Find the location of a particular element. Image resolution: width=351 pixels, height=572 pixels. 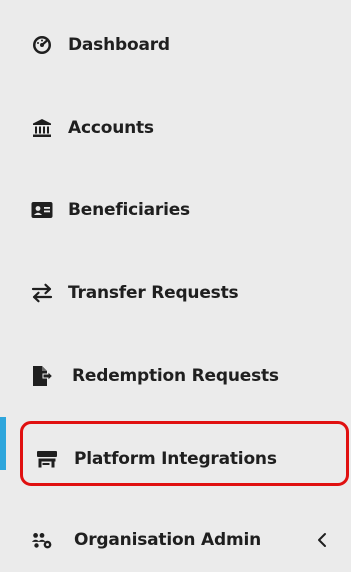

store-icon is located at coordinates (47, 459).